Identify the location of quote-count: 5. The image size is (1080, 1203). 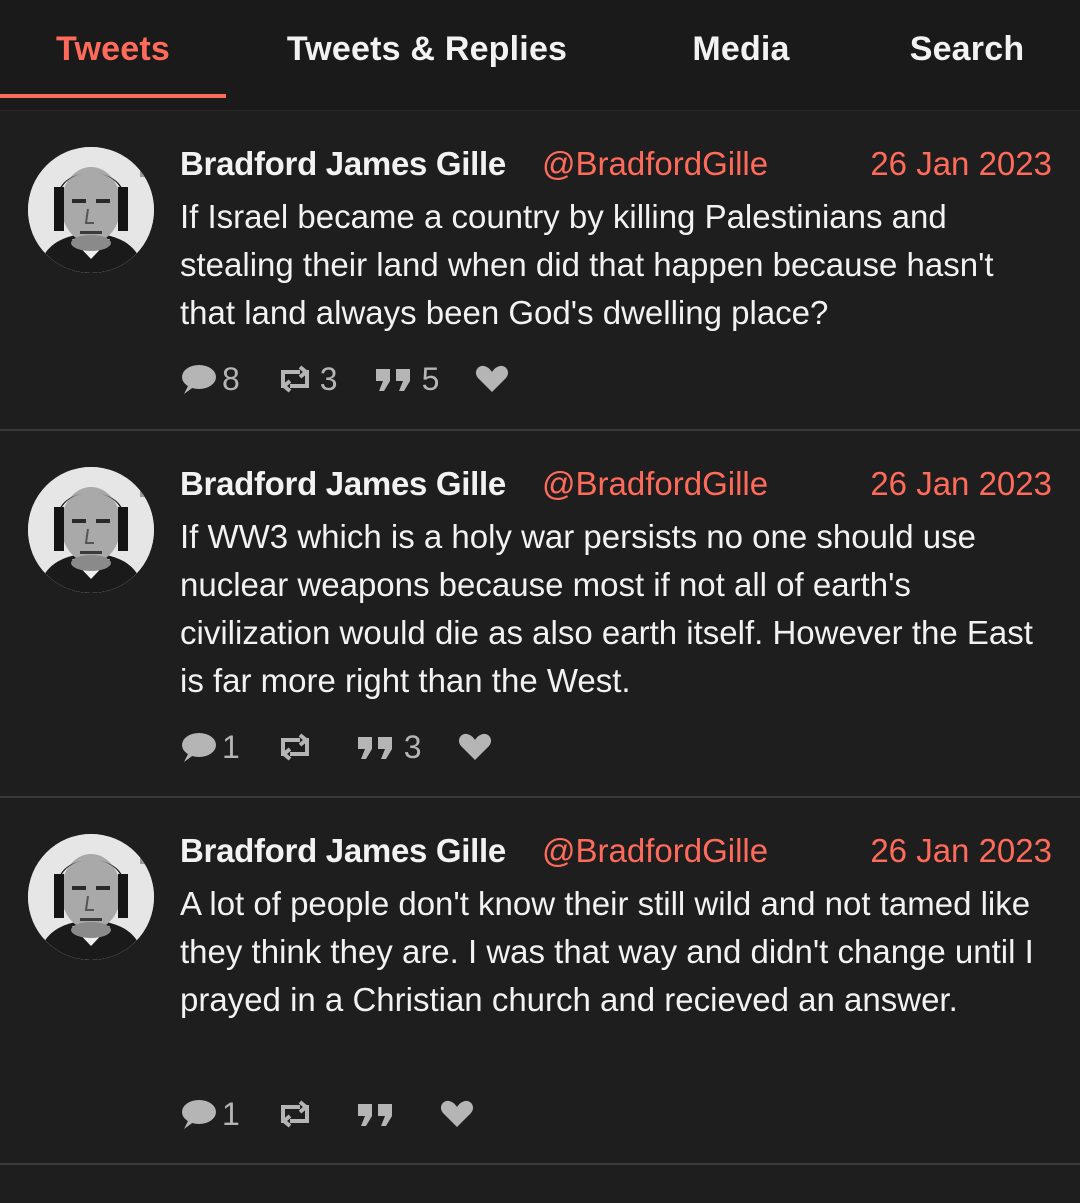
(430, 378).